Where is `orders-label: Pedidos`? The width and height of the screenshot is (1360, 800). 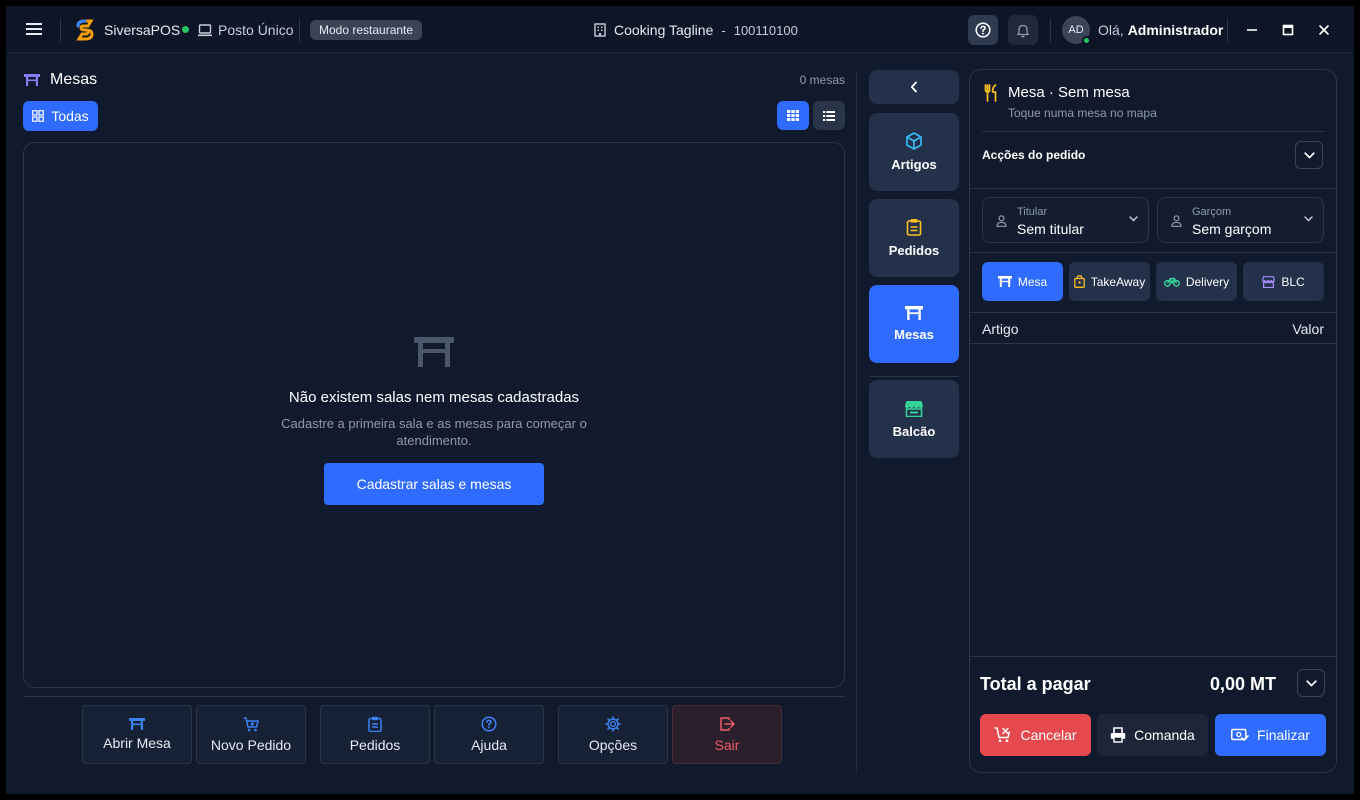
orders-label: Pedidos is located at coordinates (375, 745).